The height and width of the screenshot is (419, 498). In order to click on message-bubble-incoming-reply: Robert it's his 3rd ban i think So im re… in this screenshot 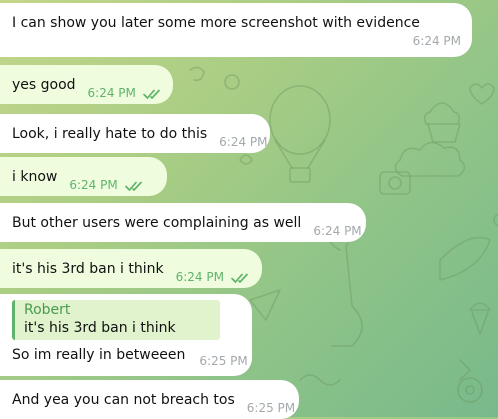, I will do `click(126, 335)`.